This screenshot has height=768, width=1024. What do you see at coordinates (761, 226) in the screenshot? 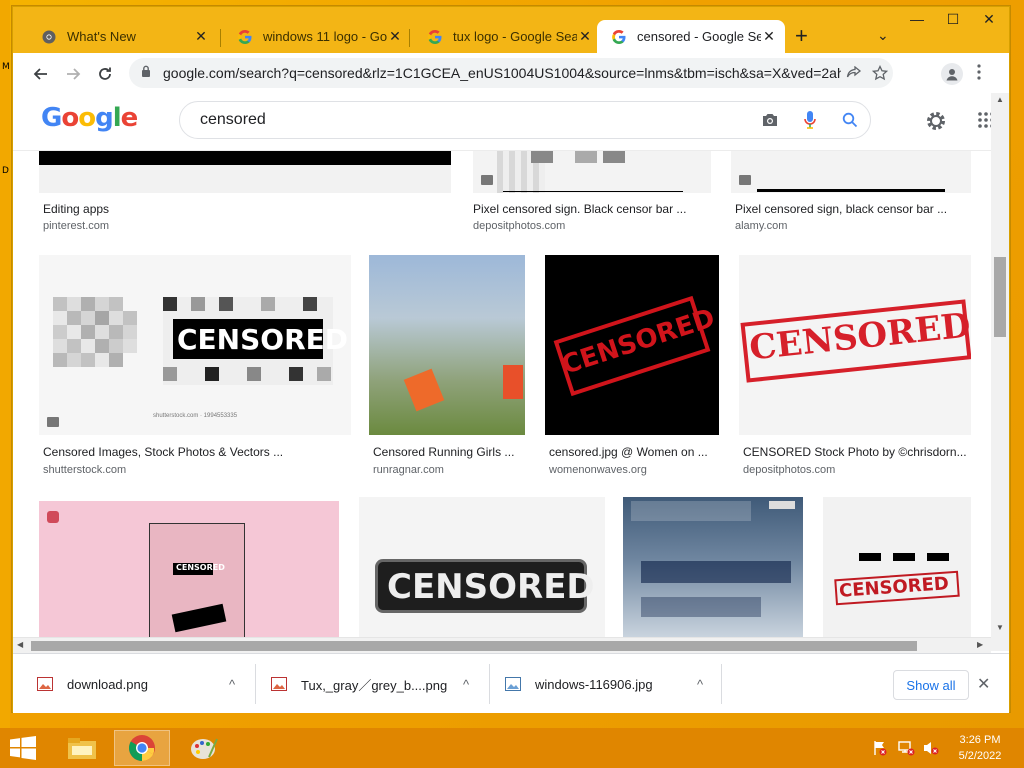
I see `result-source: alamy.com` at bounding box center [761, 226].